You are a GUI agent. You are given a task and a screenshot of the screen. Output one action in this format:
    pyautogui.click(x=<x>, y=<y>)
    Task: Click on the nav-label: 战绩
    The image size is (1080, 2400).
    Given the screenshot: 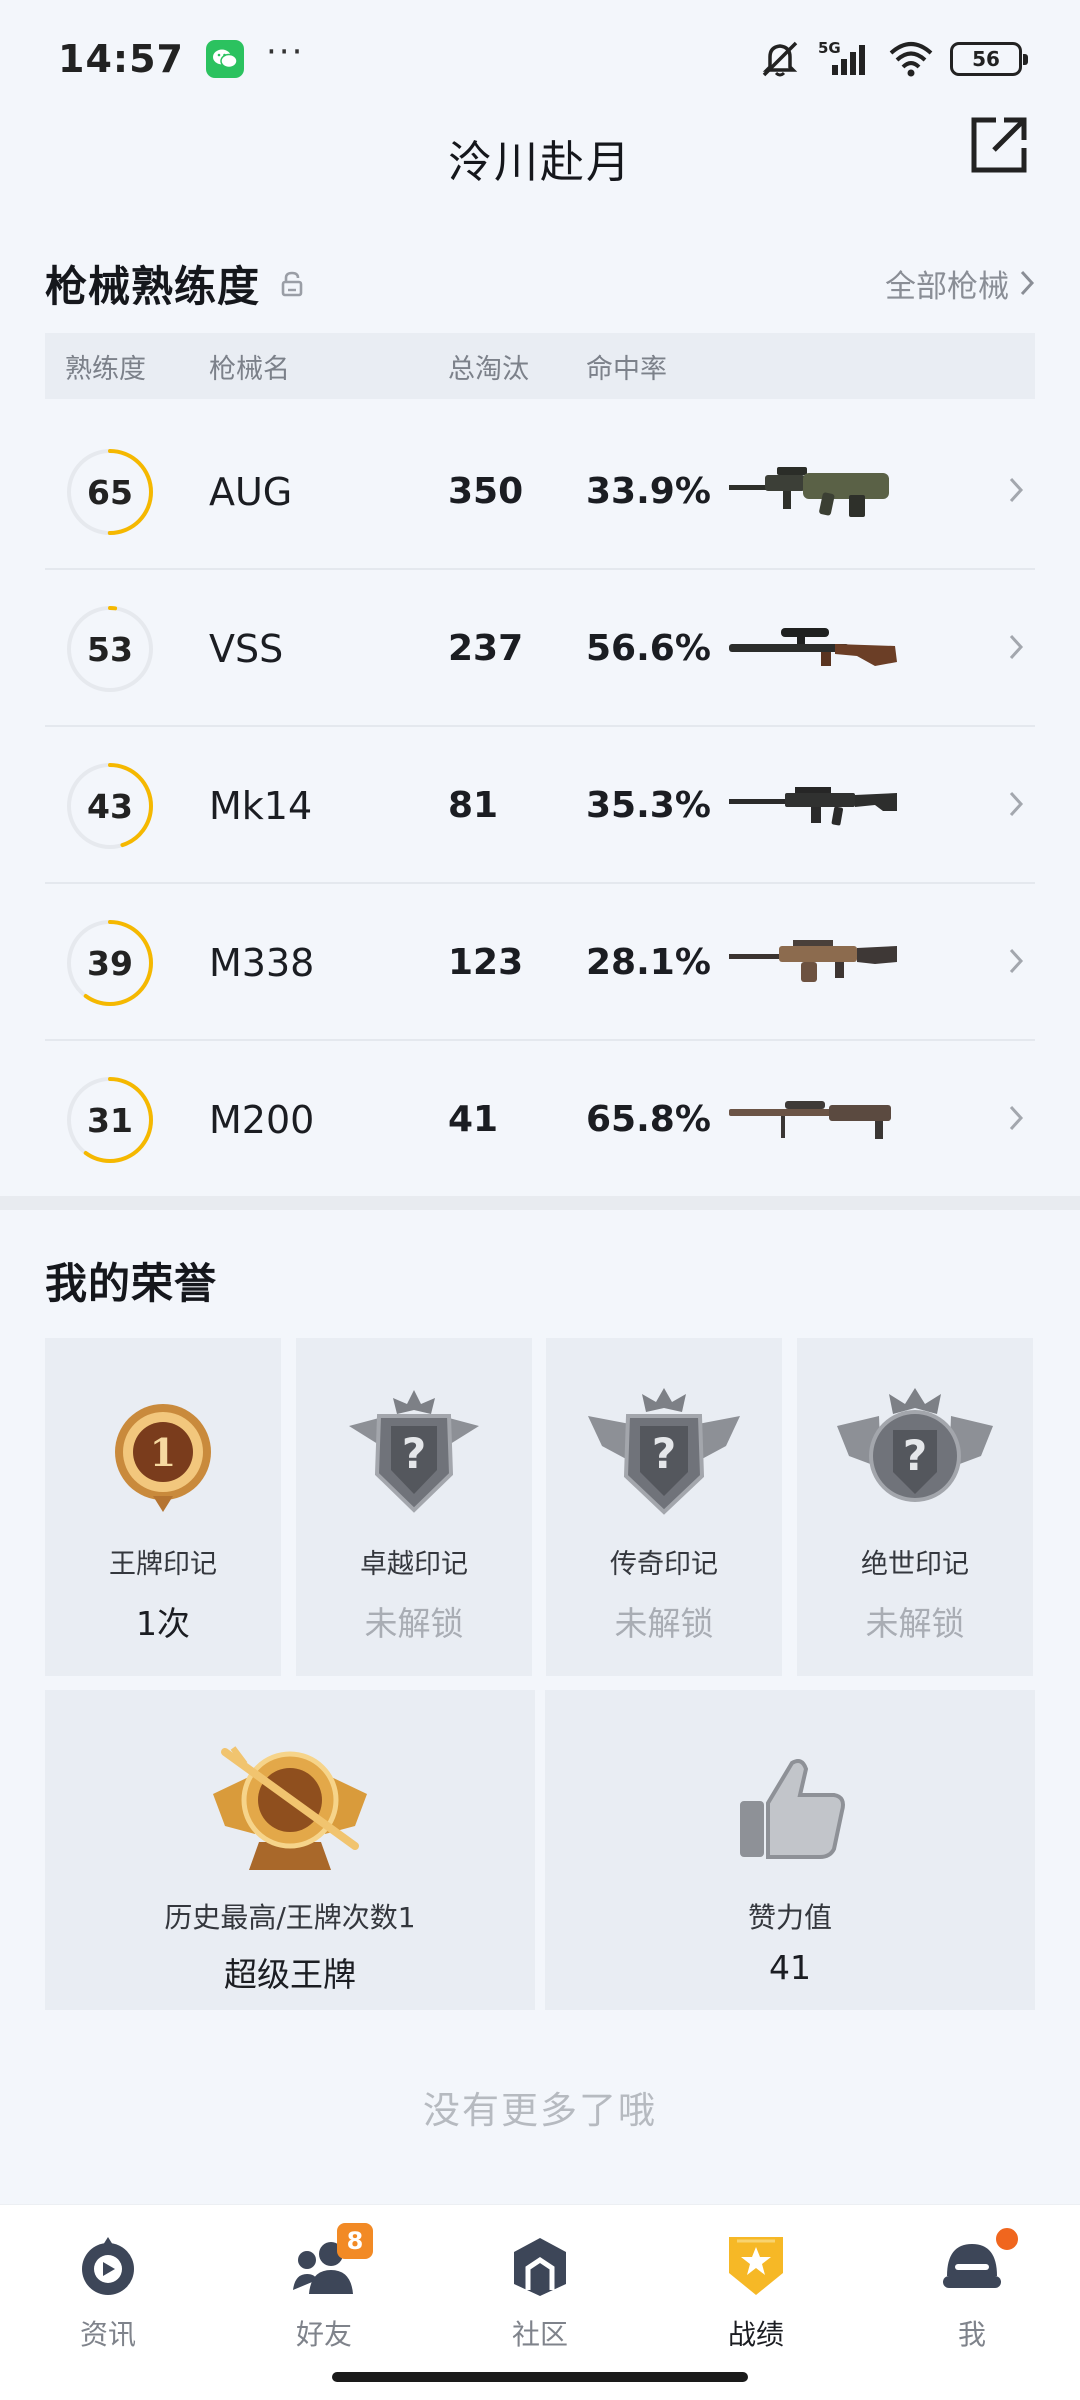 What is the action you would take?
    pyautogui.click(x=755, y=2334)
    